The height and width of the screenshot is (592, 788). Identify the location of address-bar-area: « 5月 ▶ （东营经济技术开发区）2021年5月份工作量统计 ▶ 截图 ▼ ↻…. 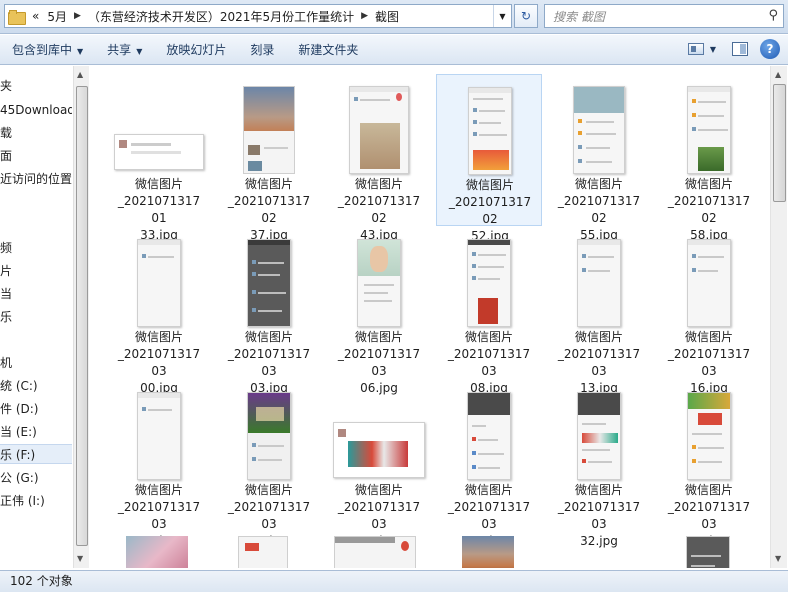
(394, 17).